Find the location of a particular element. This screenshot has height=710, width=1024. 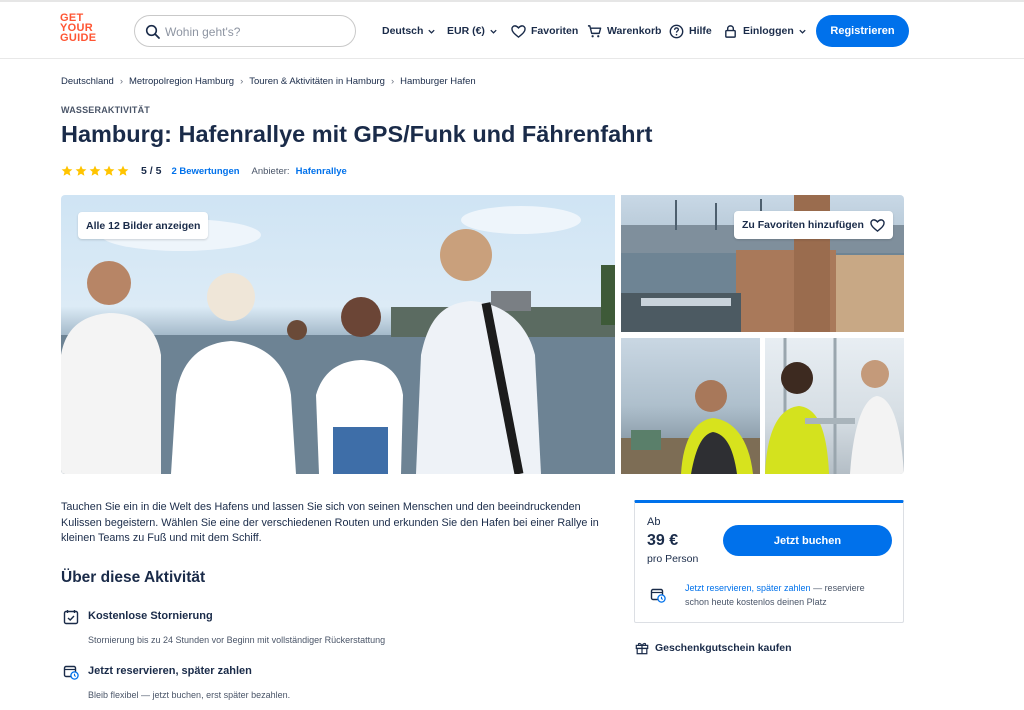

add-to-favorites-label: Zu Favoriten hinzufügen is located at coordinates (803, 225).